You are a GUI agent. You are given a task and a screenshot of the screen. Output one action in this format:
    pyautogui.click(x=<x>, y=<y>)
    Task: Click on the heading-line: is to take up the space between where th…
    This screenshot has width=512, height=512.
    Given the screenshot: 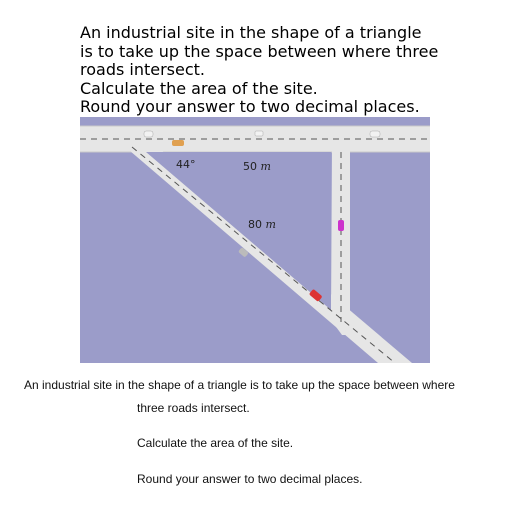 What is the action you would take?
    pyautogui.click(x=259, y=51)
    